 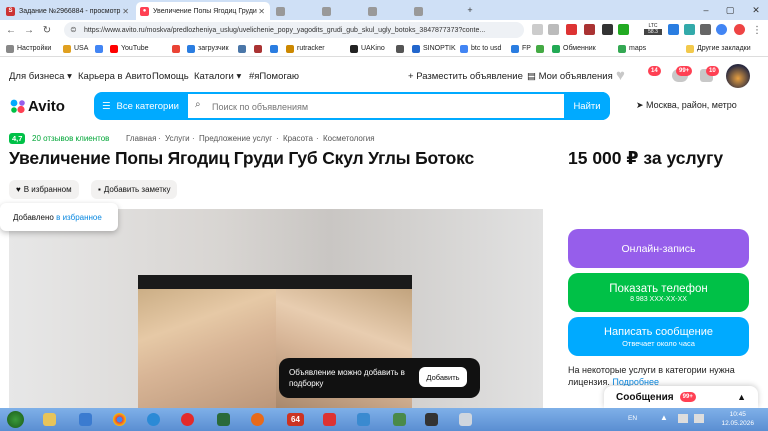 I want to click on folder-icon, so click(x=67, y=48).